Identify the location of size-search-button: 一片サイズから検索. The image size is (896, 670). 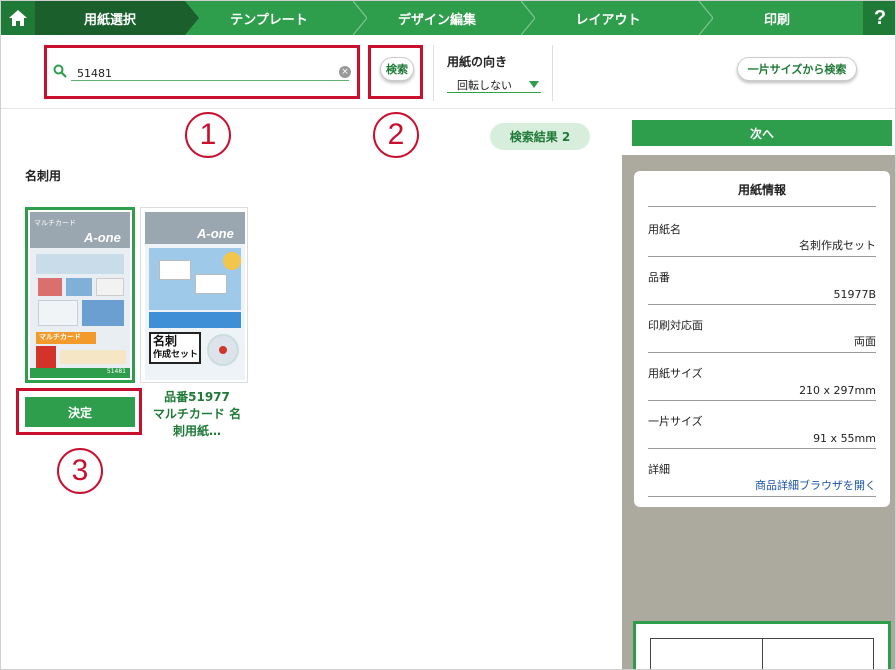
(797, 69).